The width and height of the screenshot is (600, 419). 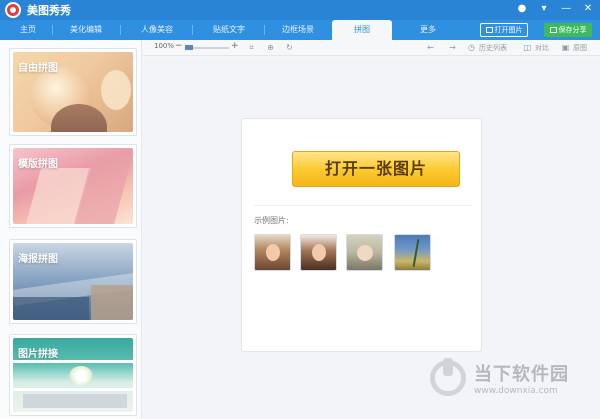 I want to click on open-image-label: 打开图片, so click(x=508, y=30).